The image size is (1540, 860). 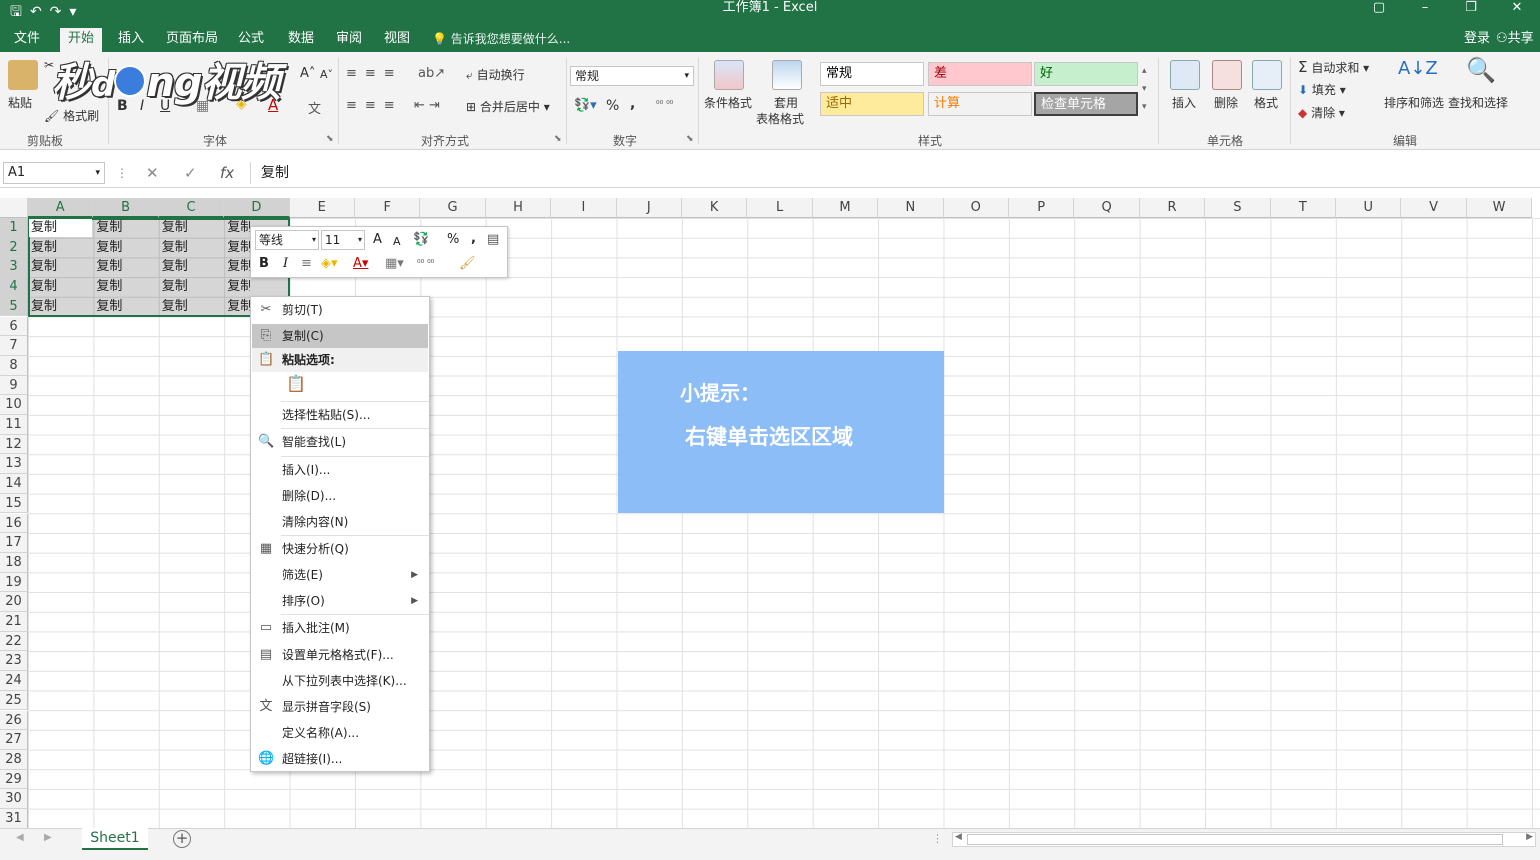 I want to click on row-header-28: 28, so click(x=14, y=759).